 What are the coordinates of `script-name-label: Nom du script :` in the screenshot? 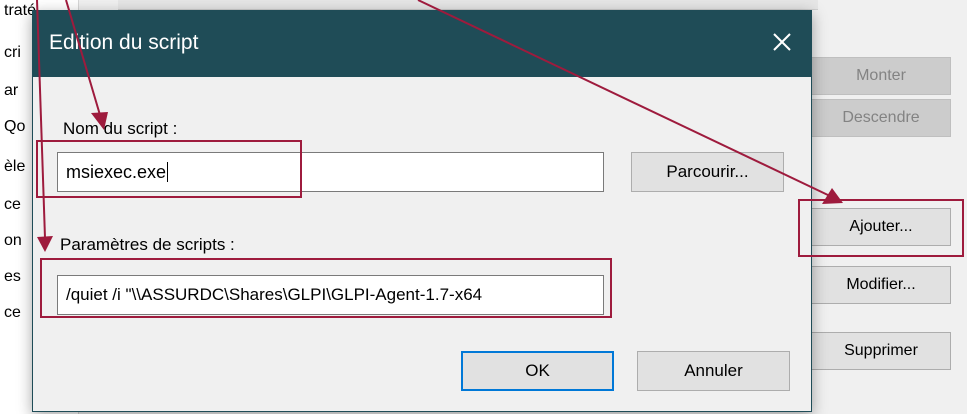 It's located at (120, 128).